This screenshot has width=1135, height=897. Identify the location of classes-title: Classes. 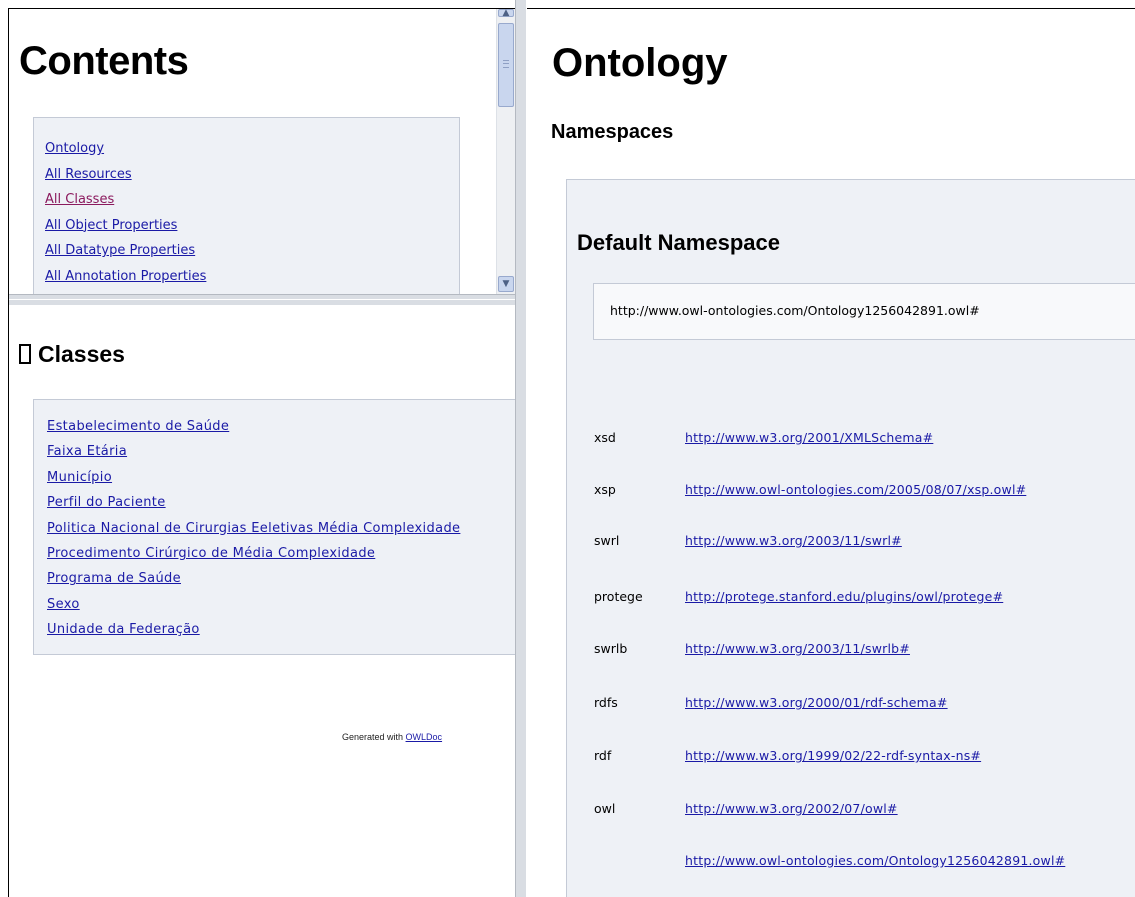
(72, 354).